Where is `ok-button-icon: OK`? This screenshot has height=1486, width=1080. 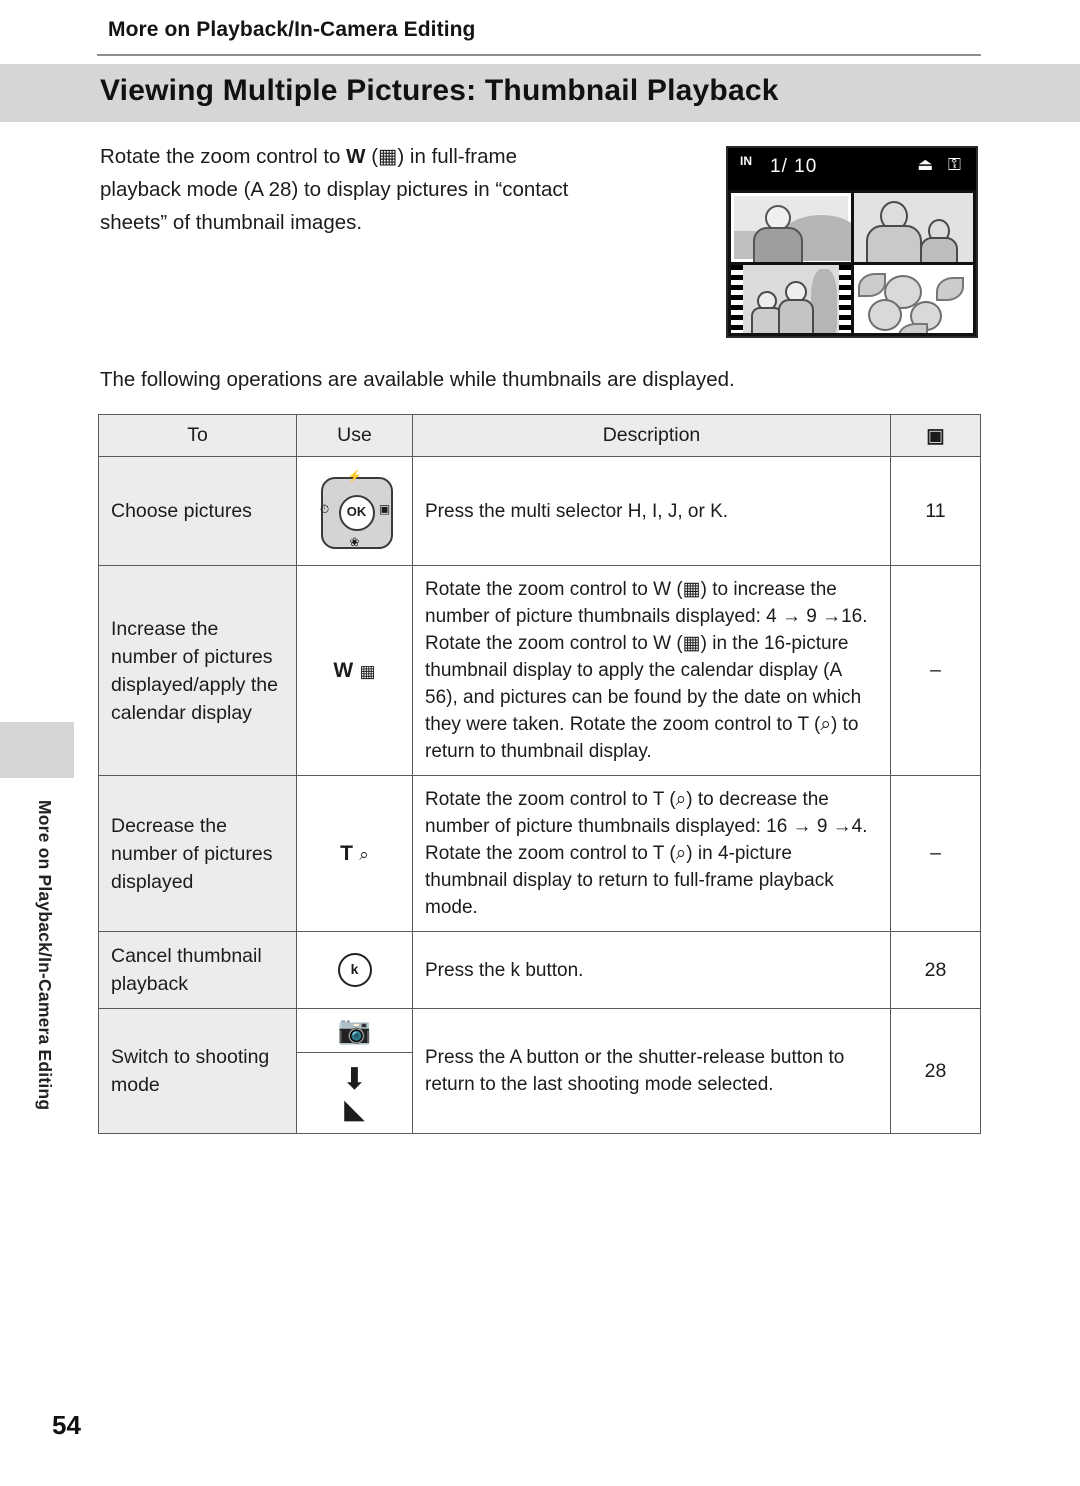 ok-button-icon: OK is located at coordinates (356, 513).